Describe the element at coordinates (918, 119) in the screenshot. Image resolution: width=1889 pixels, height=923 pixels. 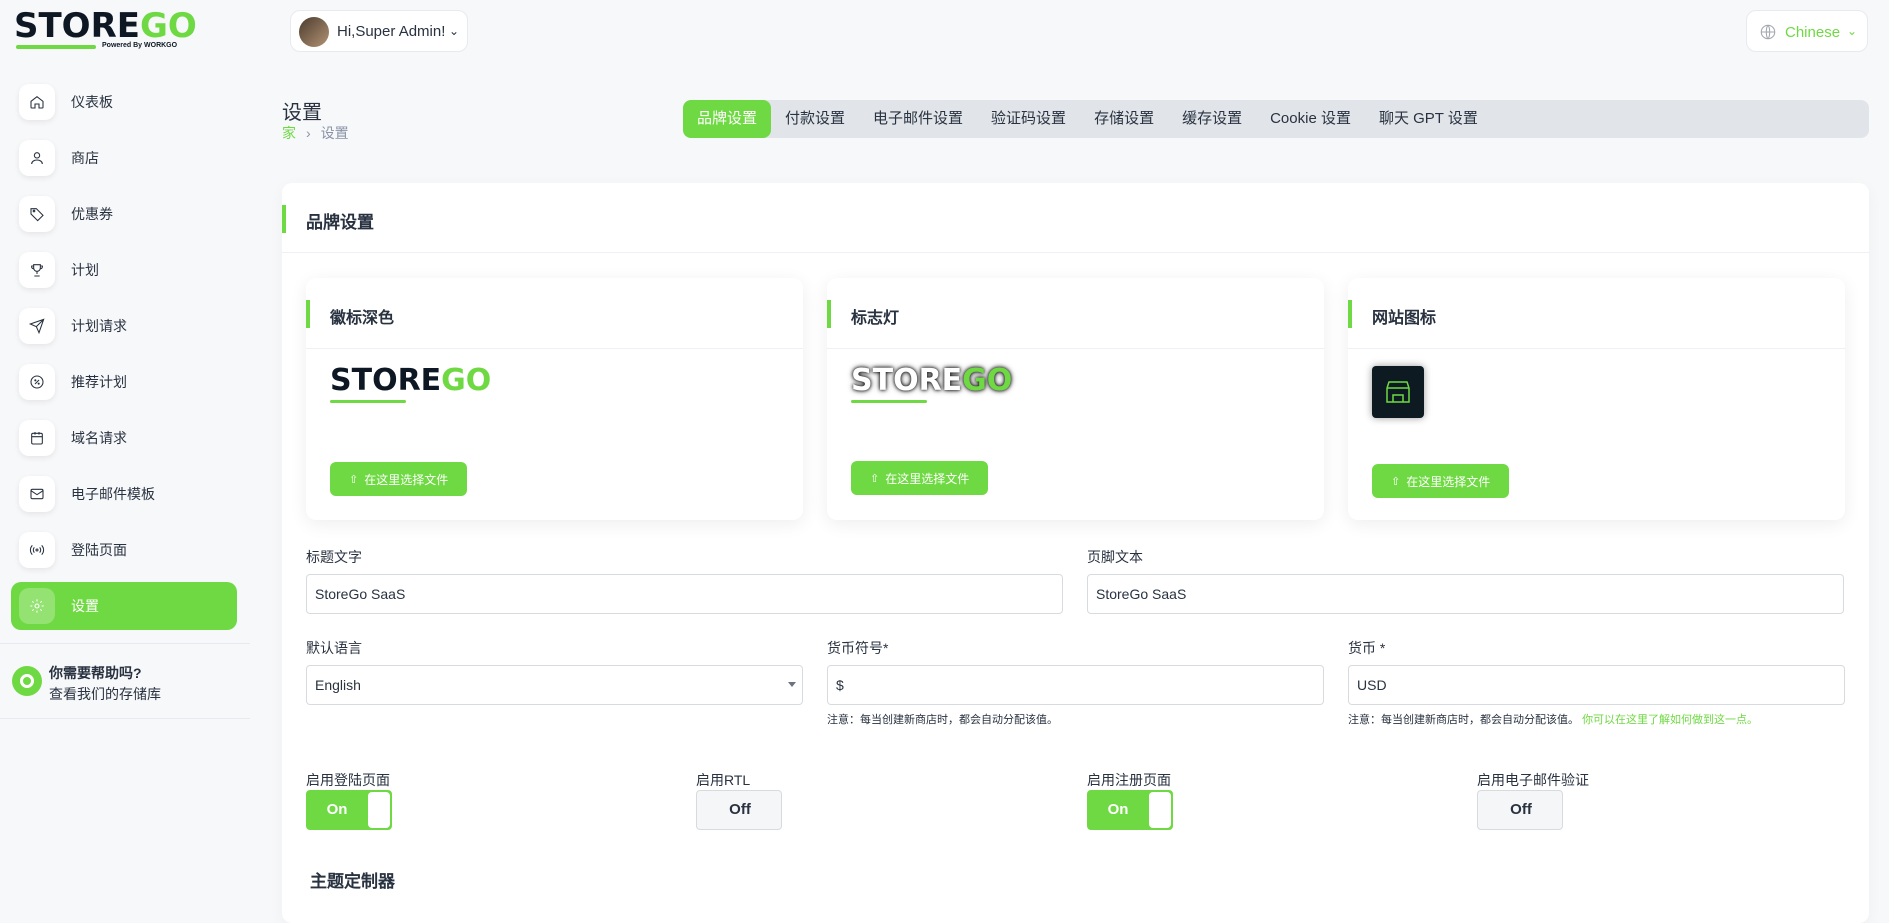
I see `tab-email-settings: 电子邮件设置` at that location.